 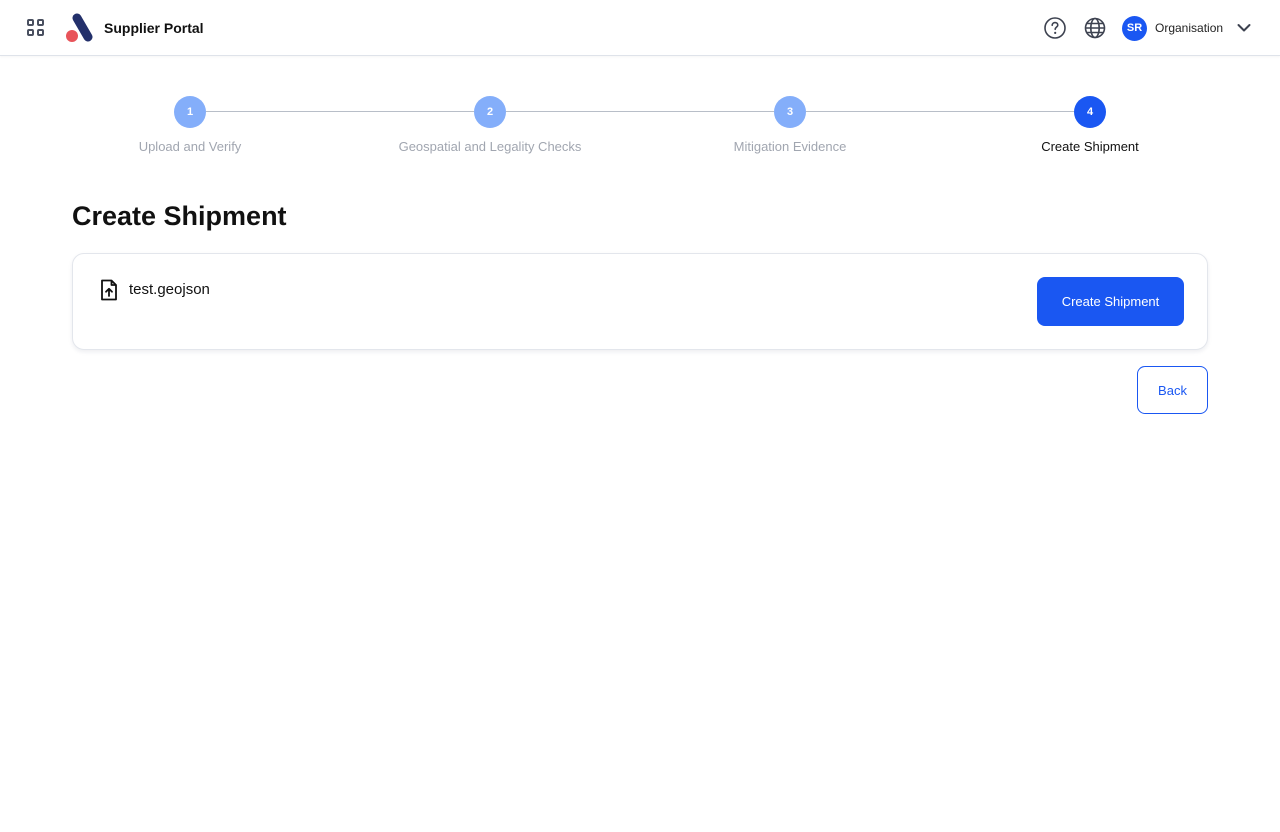 What do you see at coordinates (179, 216) in the screenshot?
I see `page-title: Create Shipment` at bounding box center [179, 216].